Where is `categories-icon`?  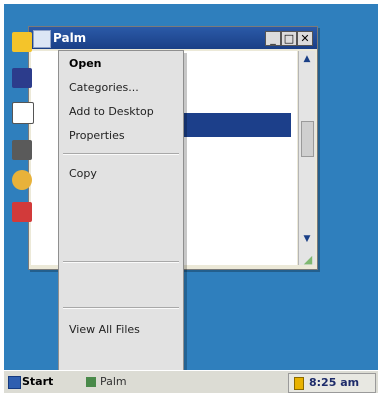 categories-icon is located at coordinates (22, 78).